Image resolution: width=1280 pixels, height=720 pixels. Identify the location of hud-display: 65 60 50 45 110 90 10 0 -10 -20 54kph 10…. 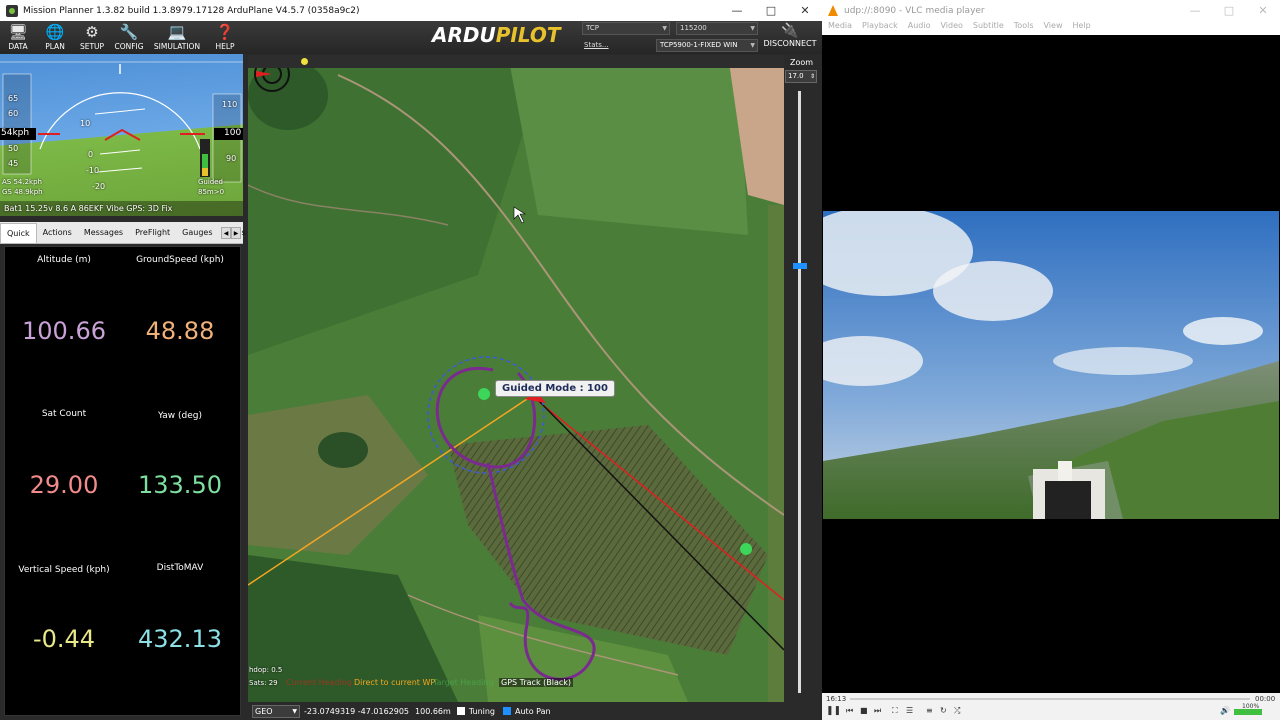
(121, 135).